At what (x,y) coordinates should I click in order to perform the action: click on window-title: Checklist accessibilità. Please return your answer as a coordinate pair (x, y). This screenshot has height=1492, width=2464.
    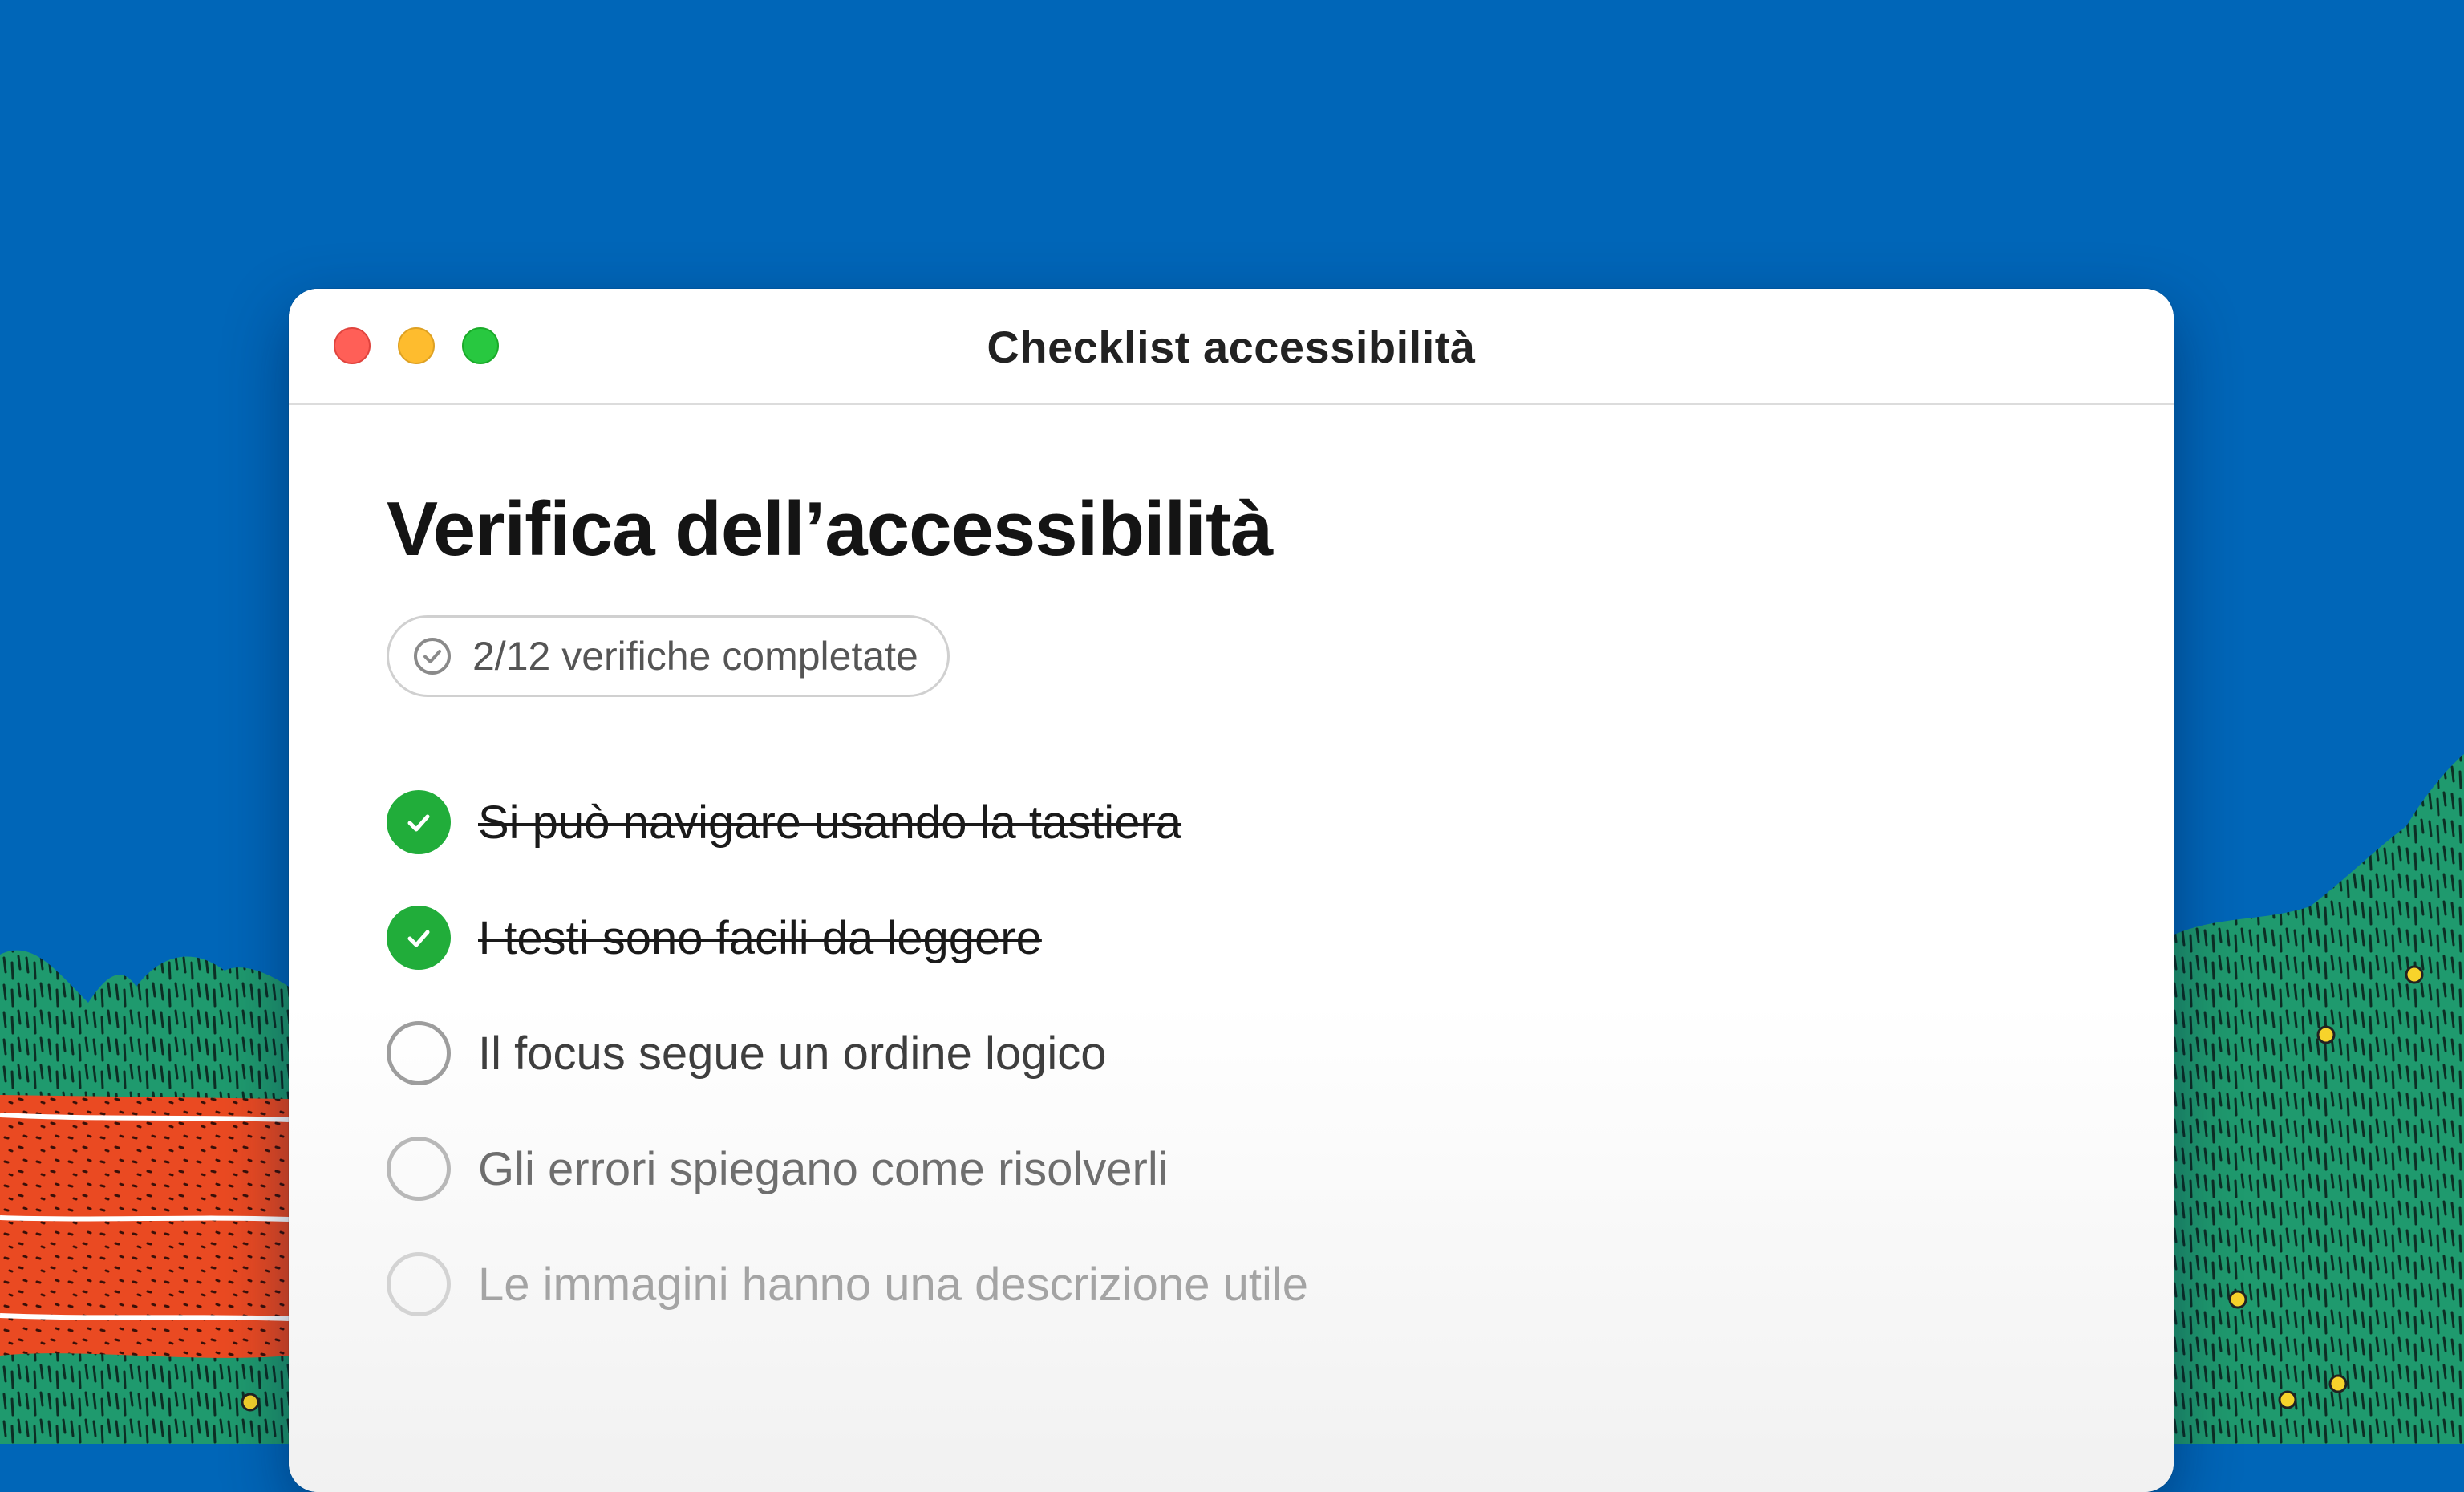
    Looking at the image, I should click on (1231, 347).